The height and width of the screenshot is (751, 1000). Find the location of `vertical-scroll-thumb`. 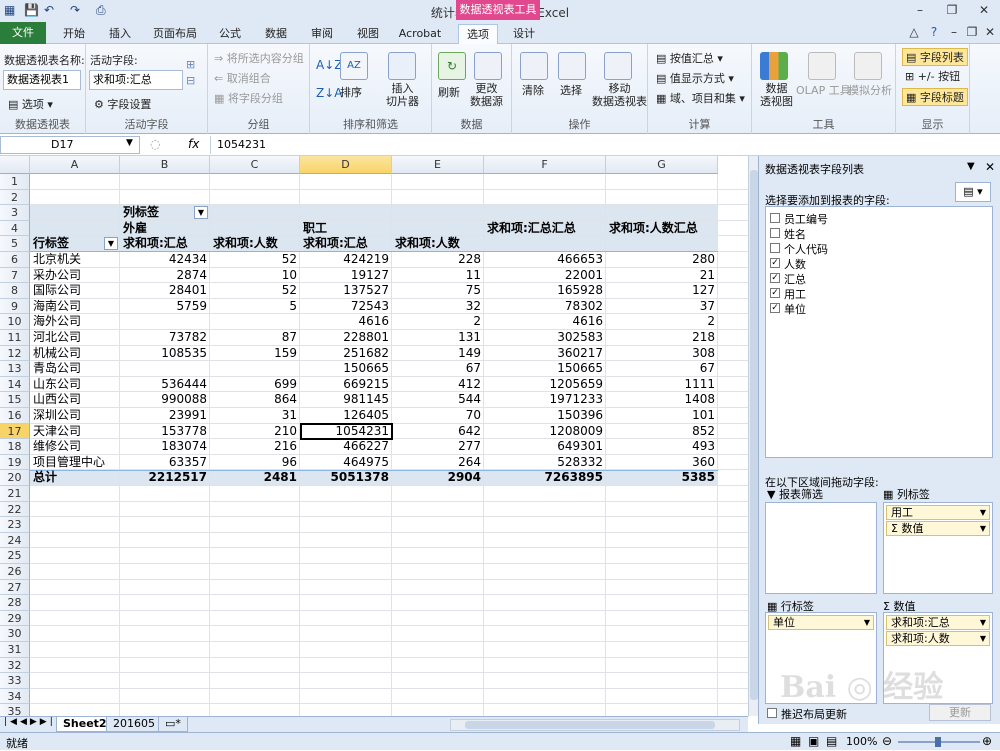

vertical-scroll-thumb is located at coordinates (754, 435).